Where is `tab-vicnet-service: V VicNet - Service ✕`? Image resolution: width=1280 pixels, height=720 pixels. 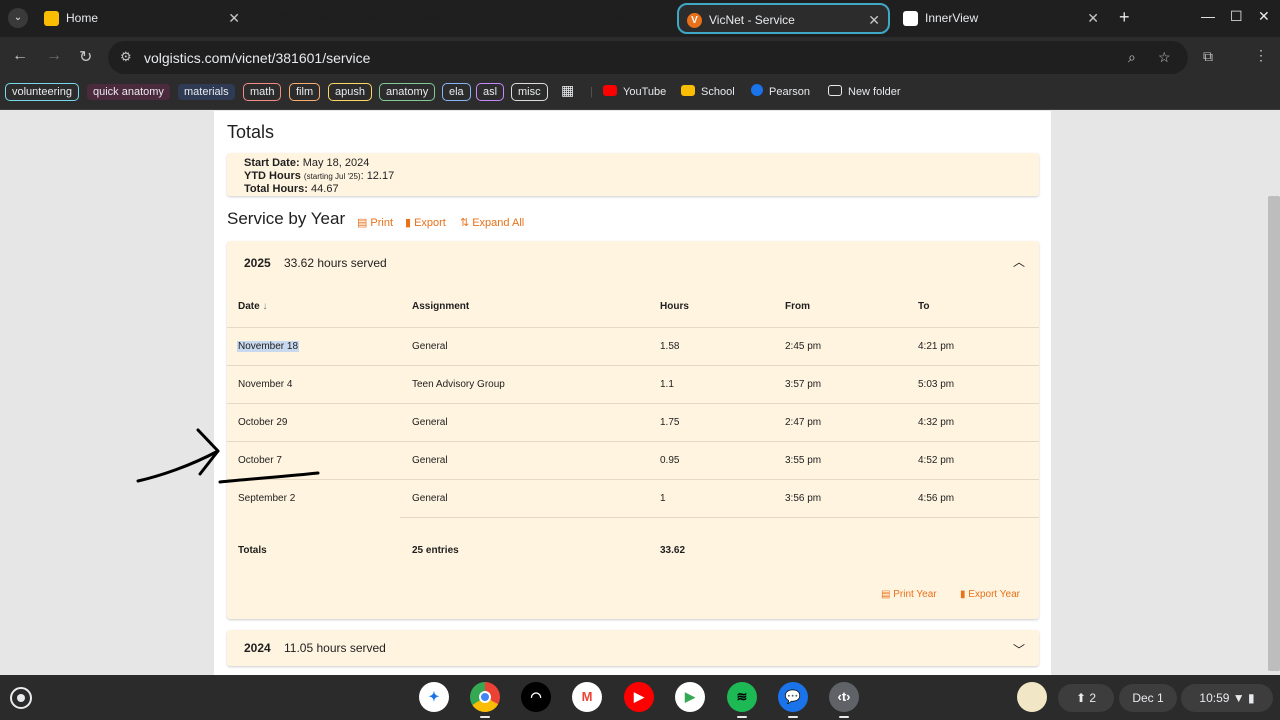 tab-vicnet-service: V VicNet - Service ✕ is located at coordinates (783, 18).